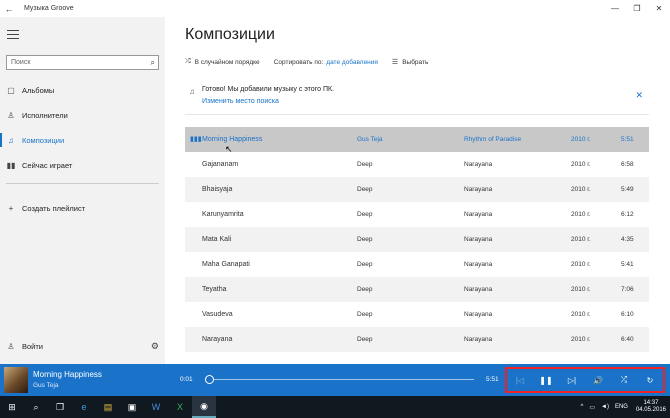  I want to click on gear-icon: ⚙, so click(155, 346).